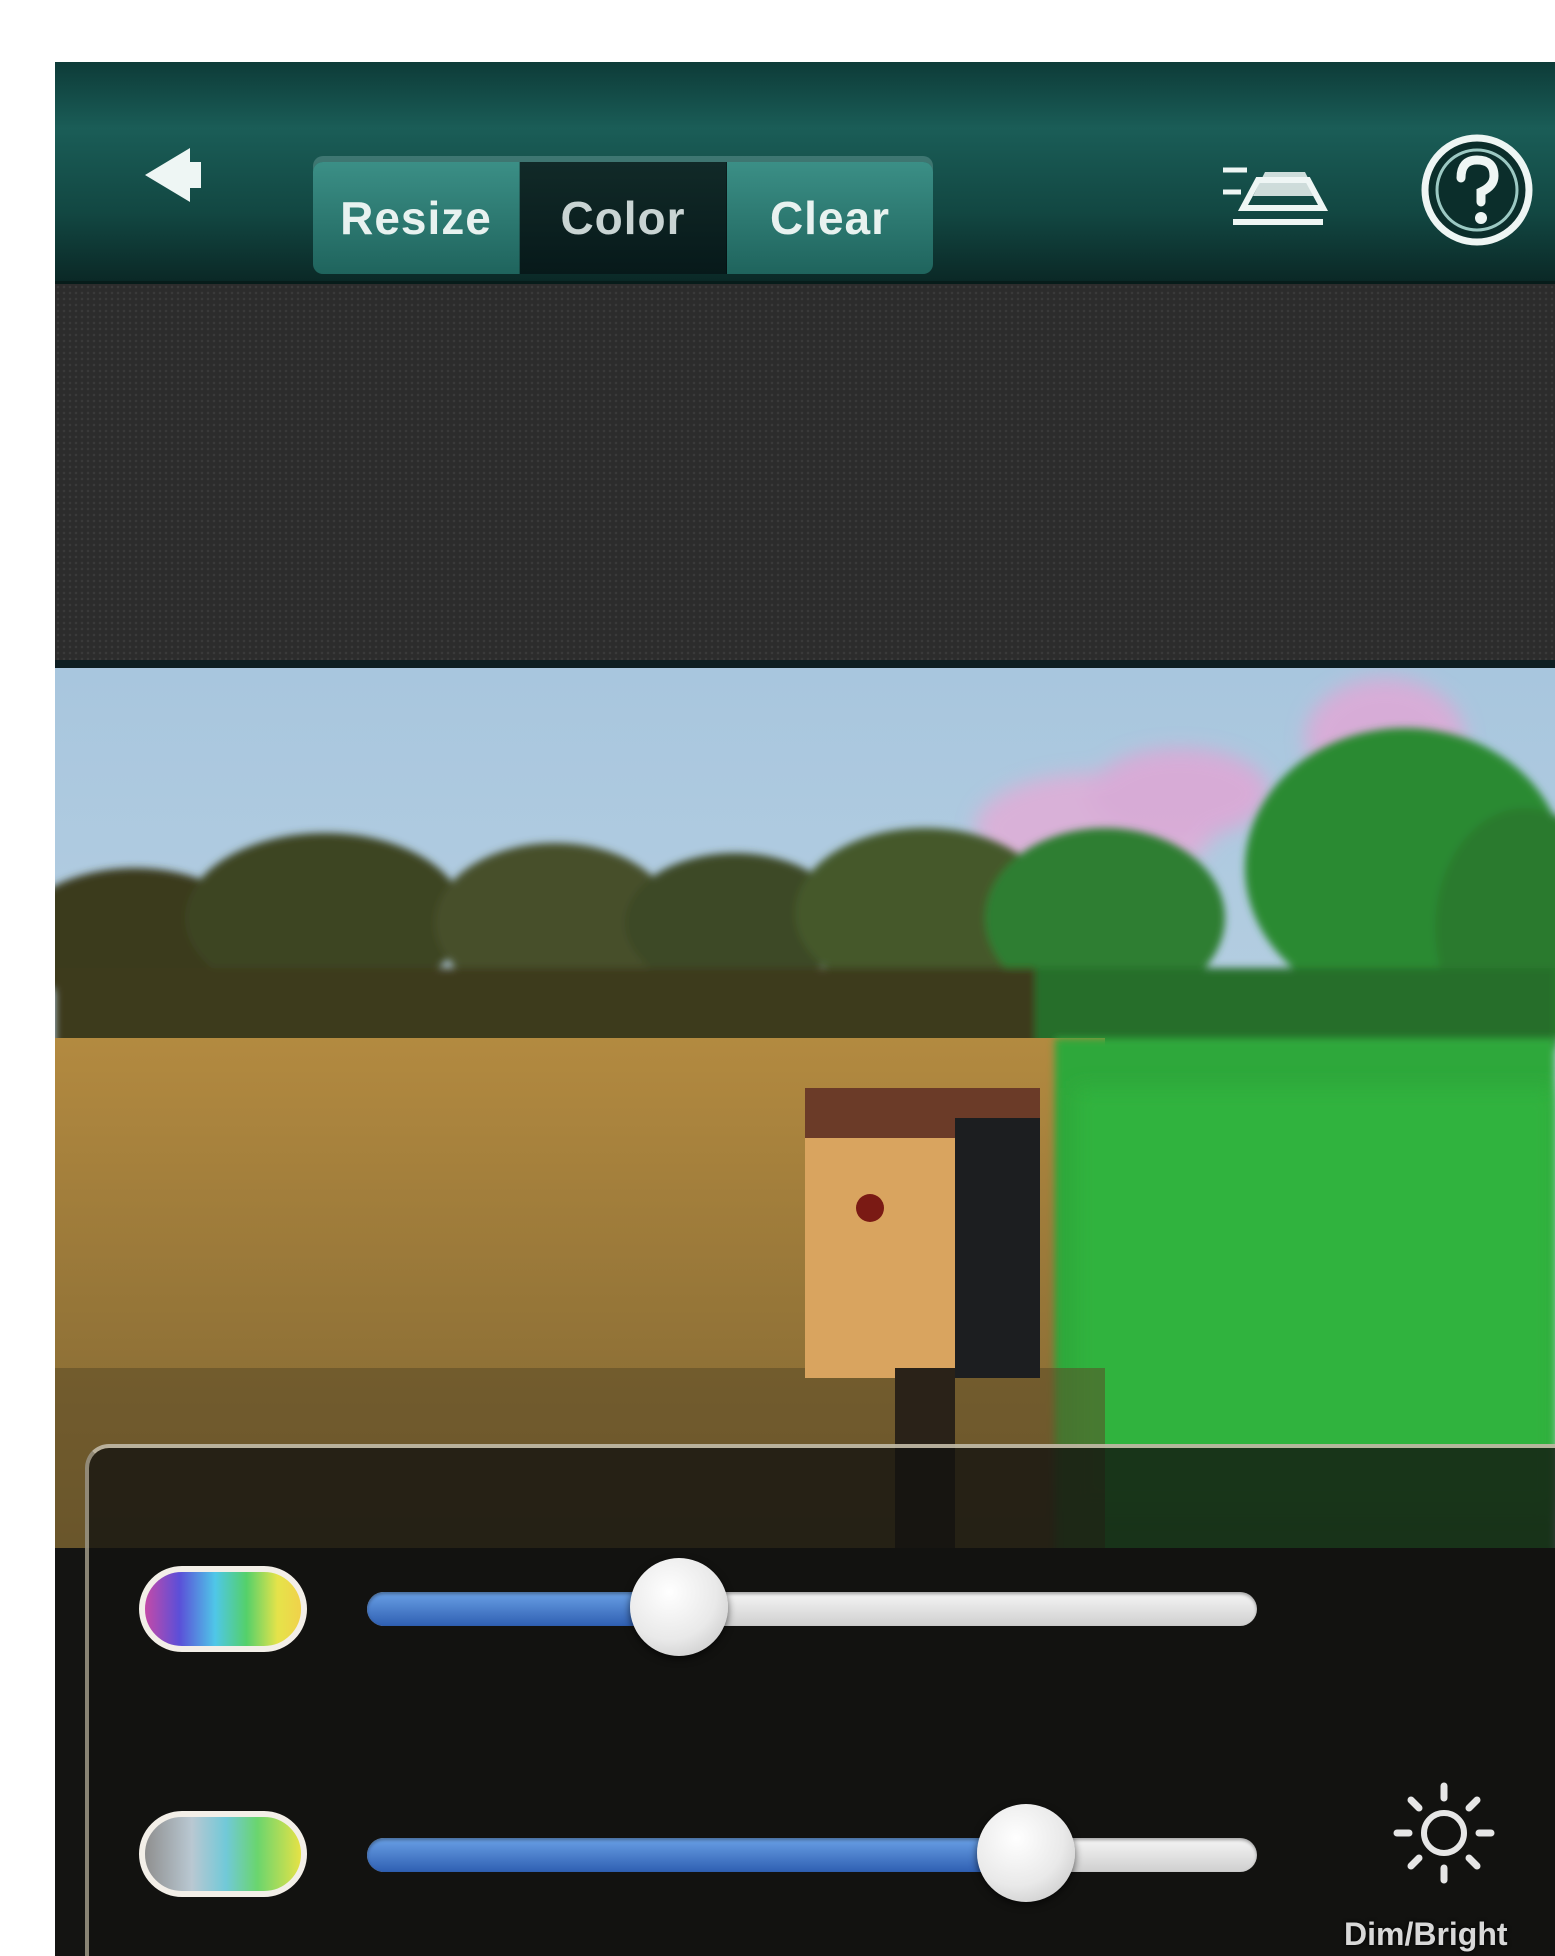 This screenshot has width=1555, height=1956. Describe the element at coordinates (678, 1607) in the screenshot. I see `hue-slider-thumb` at that location.